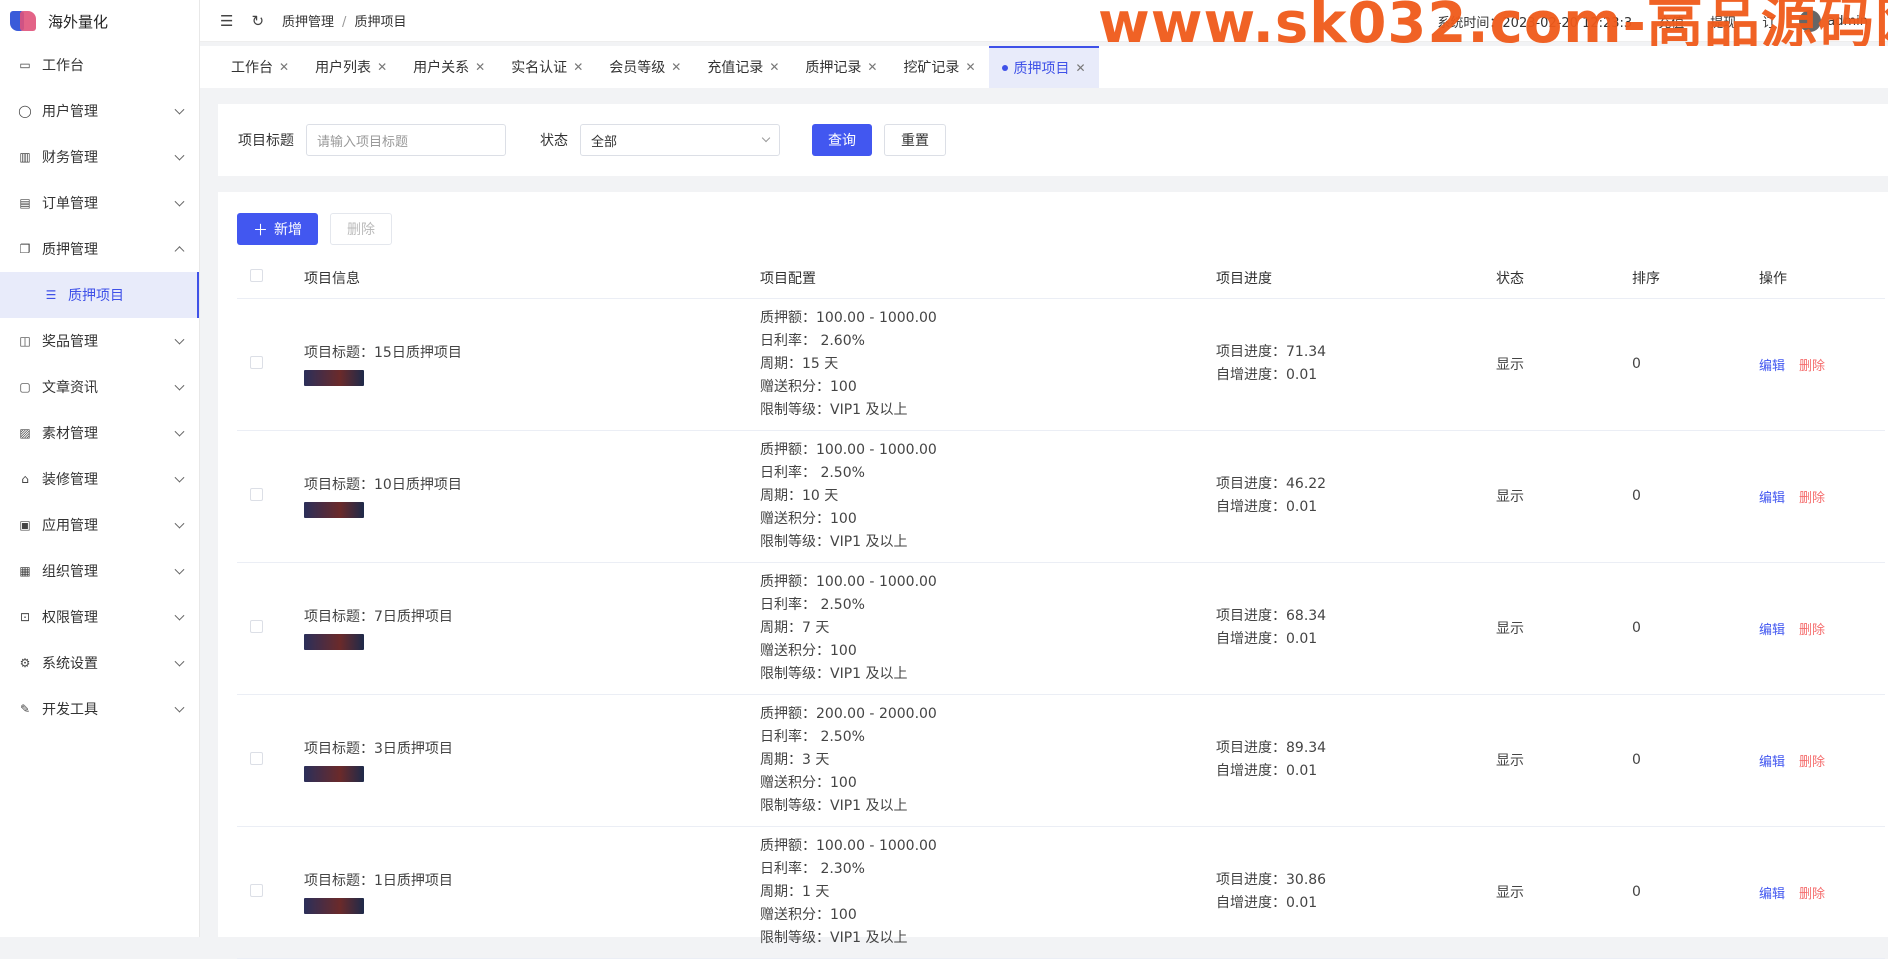  I want to click on sidebar-item-label: 素材管理, so click(70, 434).